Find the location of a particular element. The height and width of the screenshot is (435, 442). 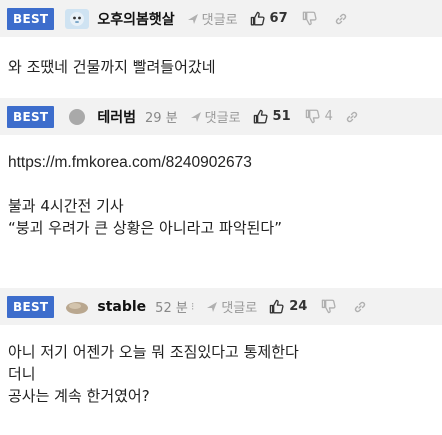

upvote-button: 51 is located at coordinates (272, 116).